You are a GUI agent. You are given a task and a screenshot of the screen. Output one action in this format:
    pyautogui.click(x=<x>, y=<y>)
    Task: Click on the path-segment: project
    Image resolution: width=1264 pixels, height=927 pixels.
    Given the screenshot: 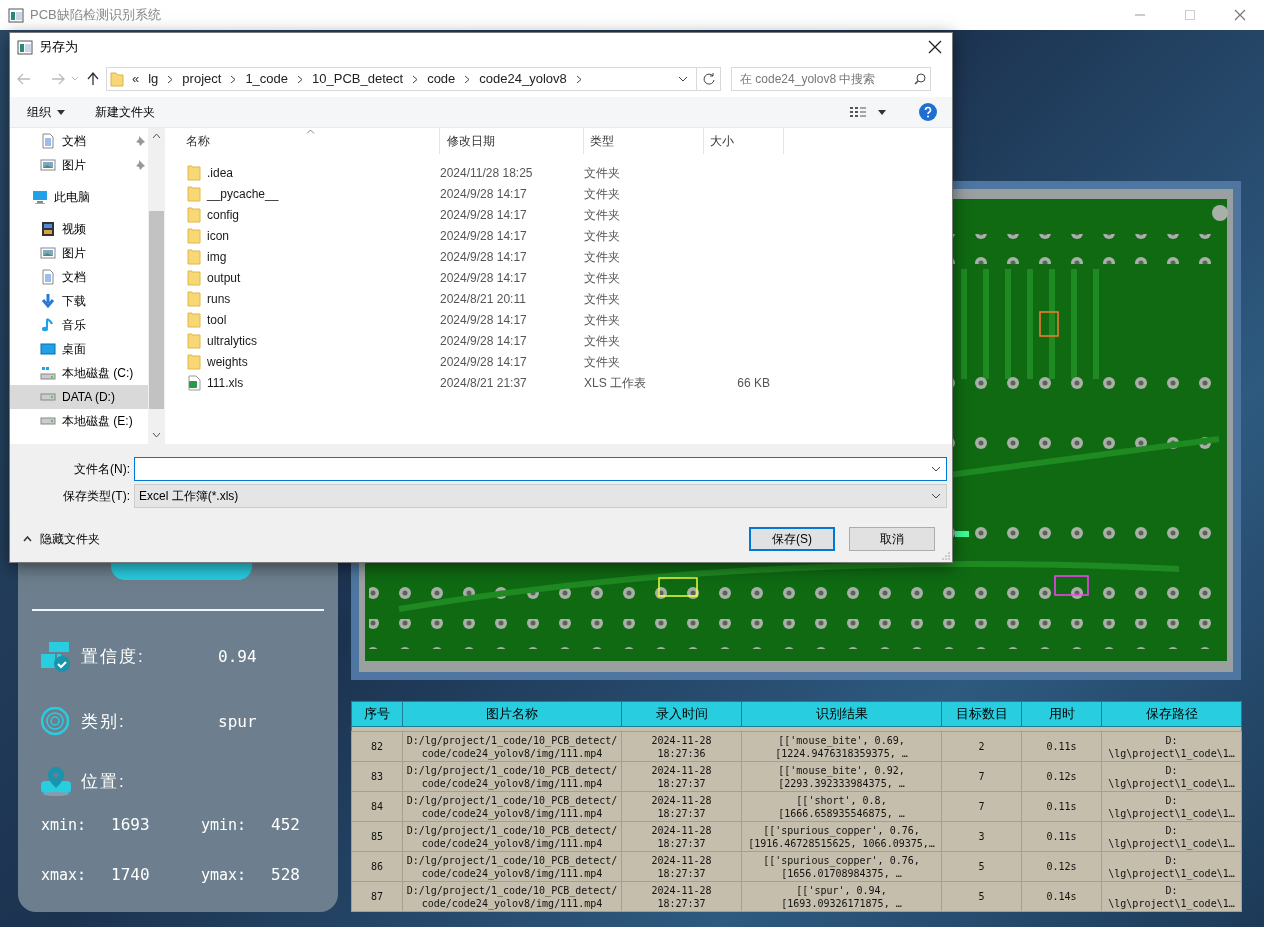 What is the action you would take?
    pyautogui.click(x=202, y=79)
    